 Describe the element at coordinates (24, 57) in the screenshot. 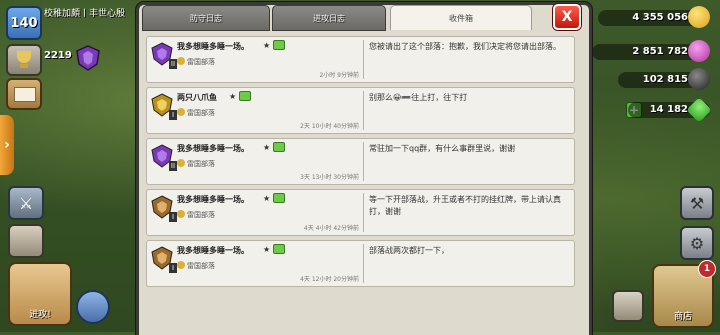

I see `trophy-icon` at that location.